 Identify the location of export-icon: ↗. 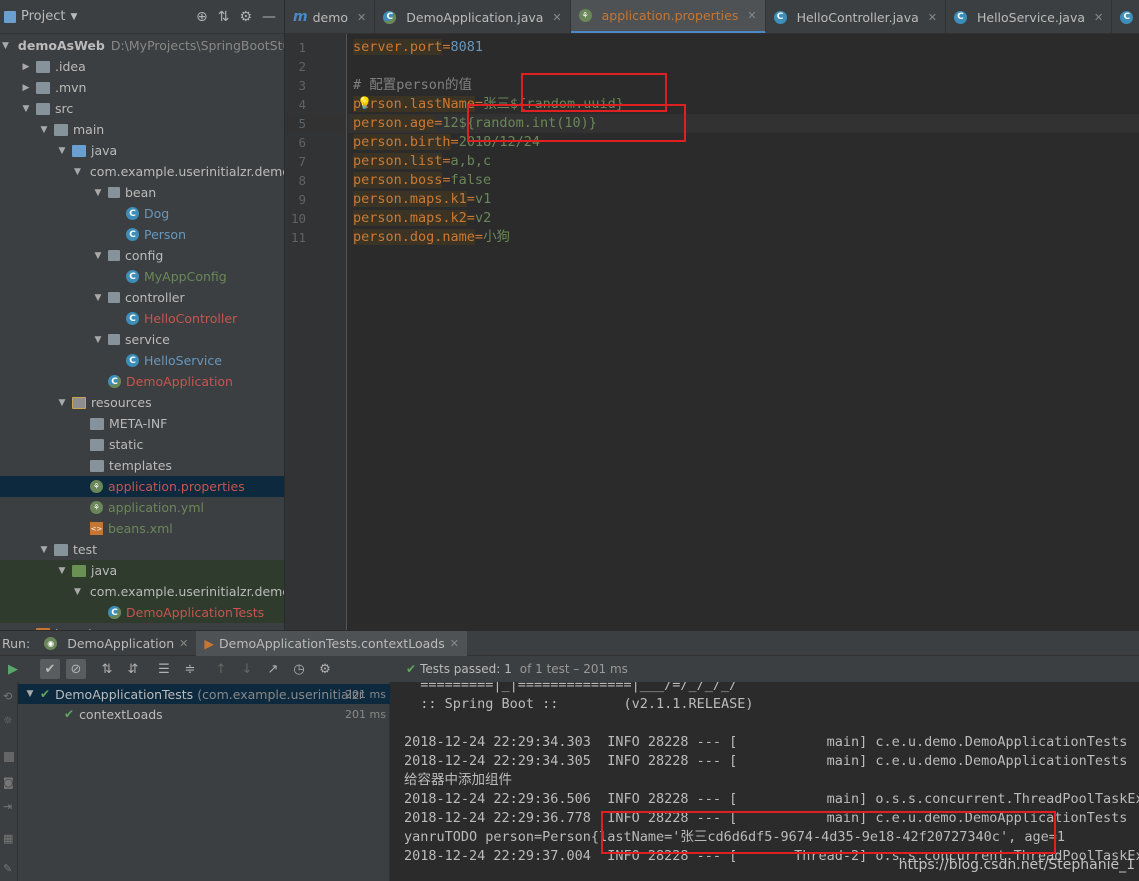
(273, 669).